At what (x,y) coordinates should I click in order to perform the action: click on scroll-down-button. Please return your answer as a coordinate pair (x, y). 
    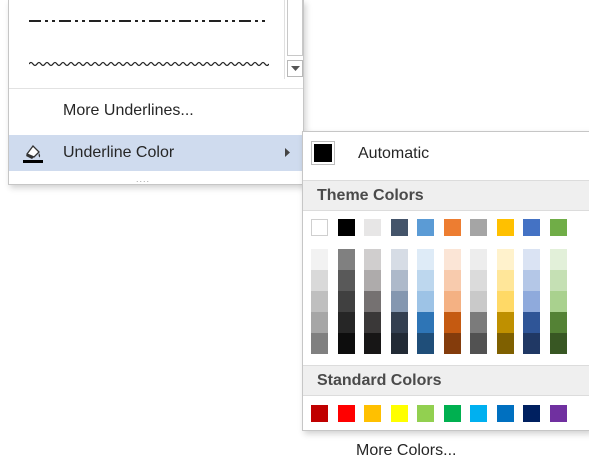
    Looking at the image, I should click on (295, 68).